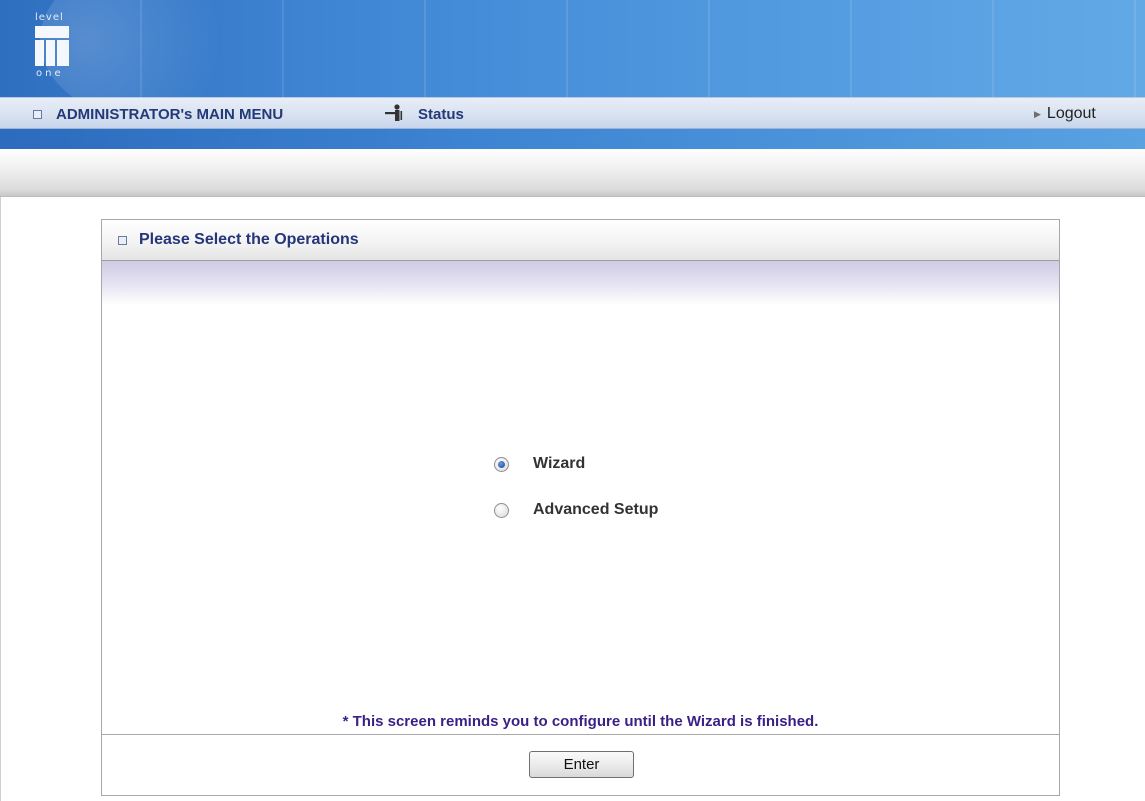 This screenshot has width=1145, height=801. Describe the element at coordinates (559, 463) in the screenshot. I see `wizard-label: Wizard` at that location.